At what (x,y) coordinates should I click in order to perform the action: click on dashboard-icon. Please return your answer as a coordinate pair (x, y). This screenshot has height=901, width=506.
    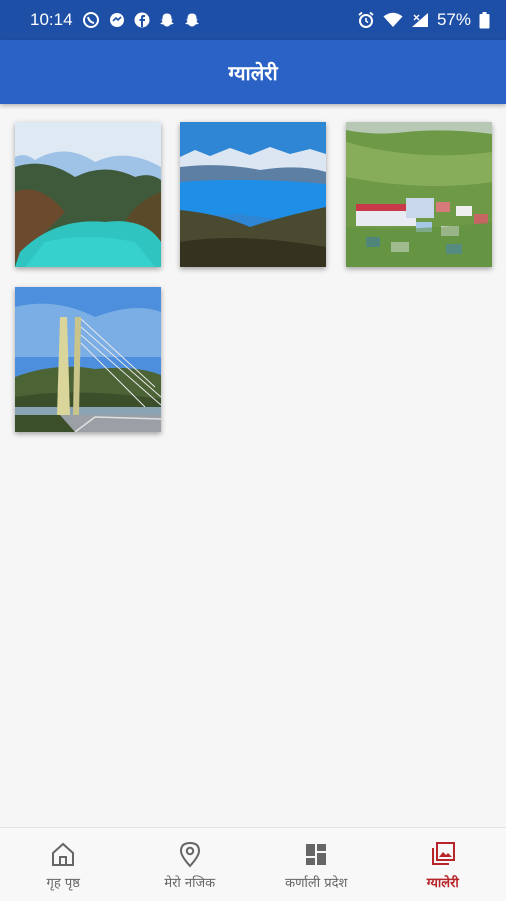
    Looking at the image, I should click on (316, 854).